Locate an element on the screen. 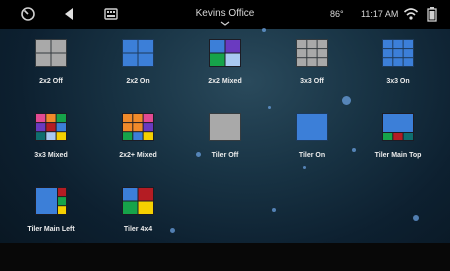 This screenshot has height=271, width=450. preset-tiler-main-left: Tiler Main Left is located at coordinates (51, 214).